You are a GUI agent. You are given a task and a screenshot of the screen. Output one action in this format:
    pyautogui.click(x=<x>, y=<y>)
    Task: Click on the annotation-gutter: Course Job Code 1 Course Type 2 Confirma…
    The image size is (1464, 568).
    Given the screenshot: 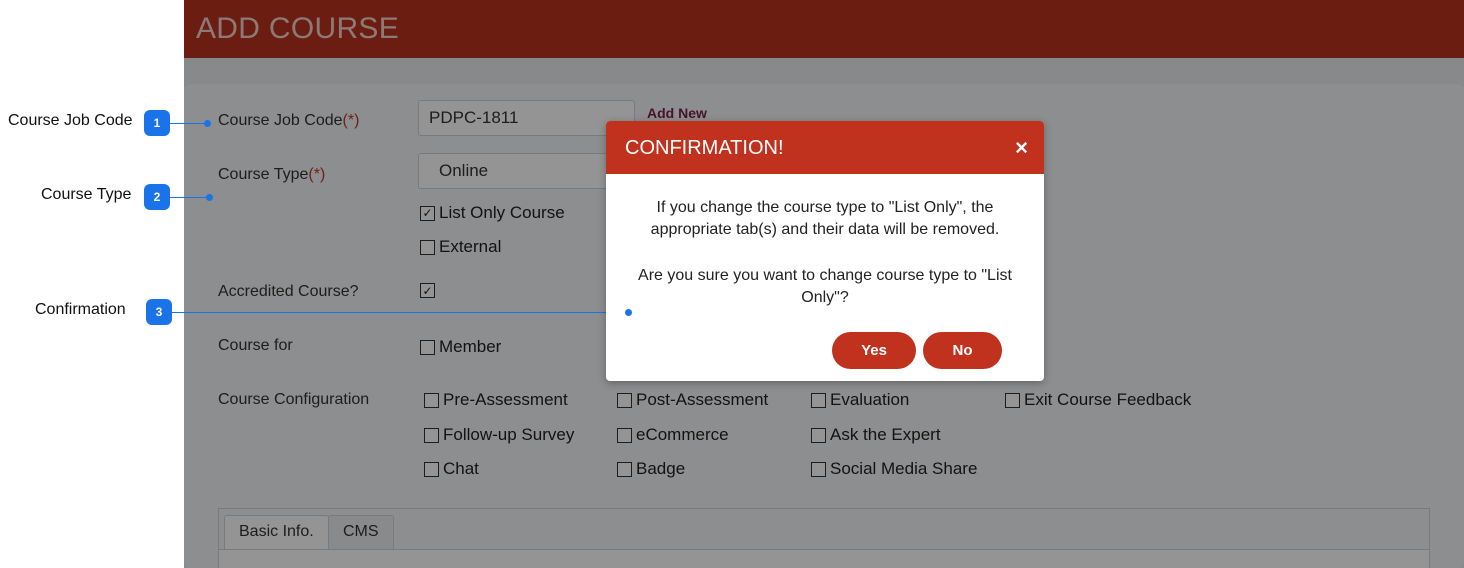 What is the action you would take?
    pyautogui.click(x=92, y=284)
    